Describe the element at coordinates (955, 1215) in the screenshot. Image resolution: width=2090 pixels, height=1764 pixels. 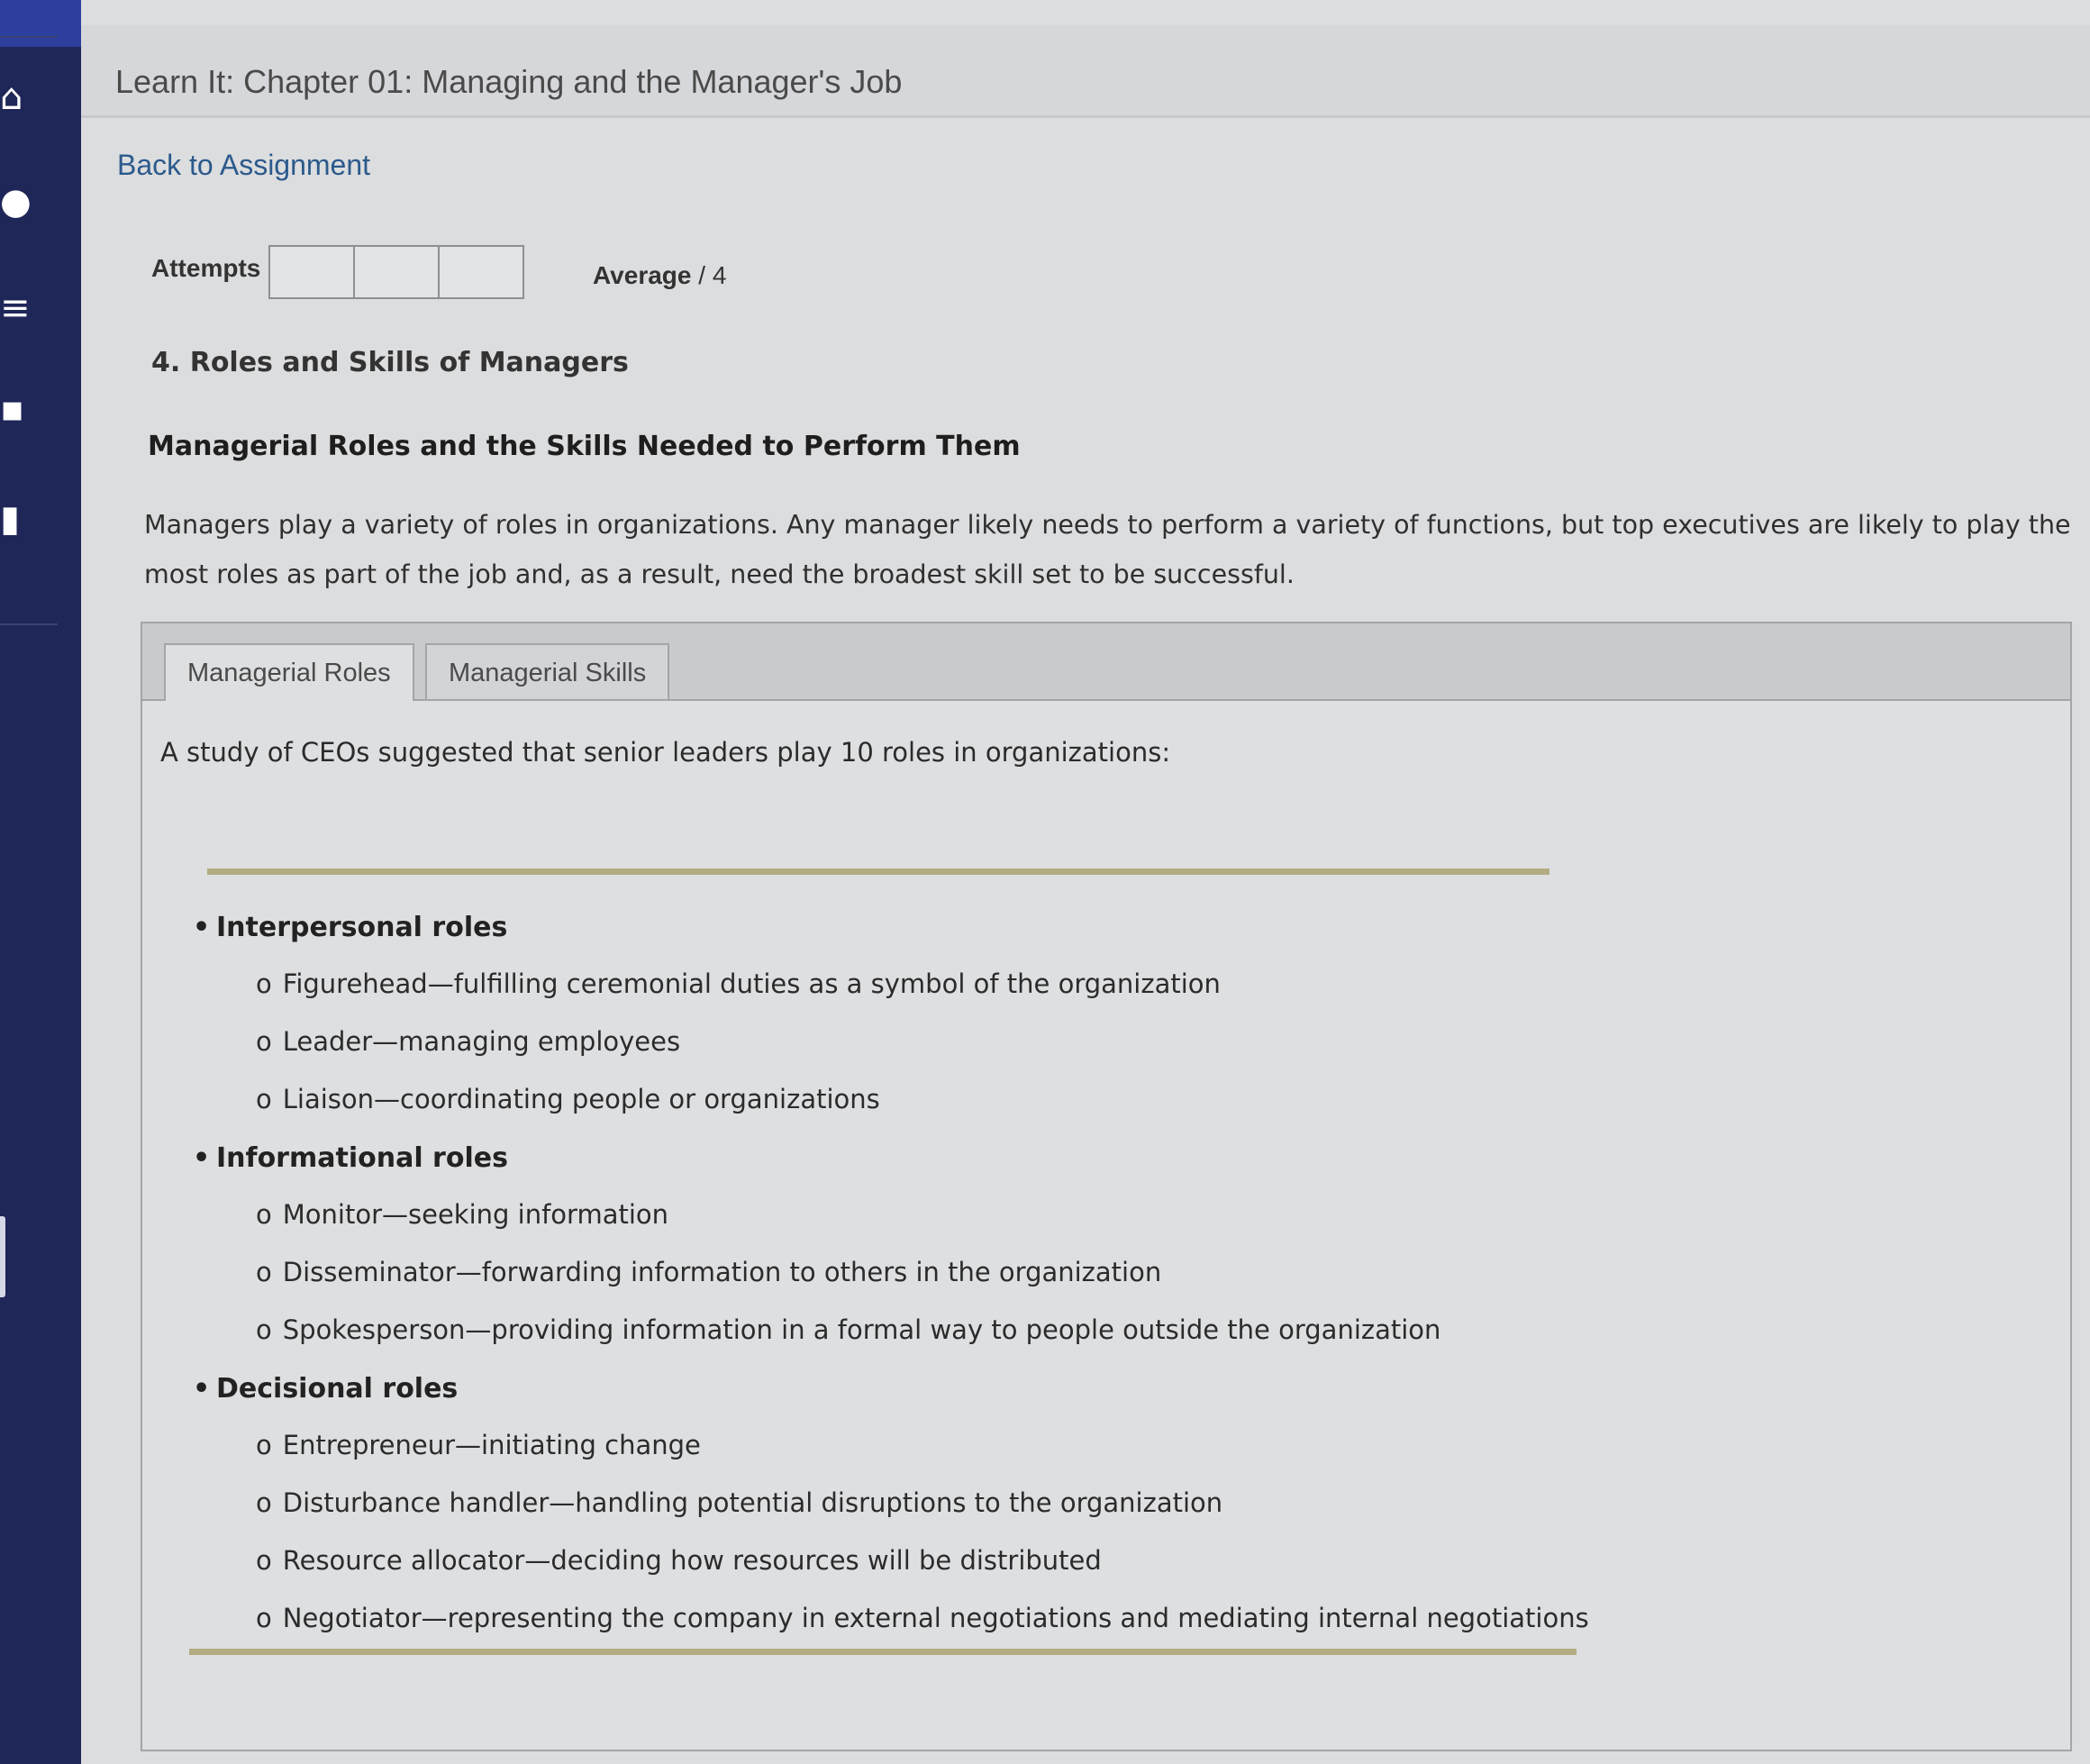
I see `role-list-item: o Monitor—seeking information` at that location.